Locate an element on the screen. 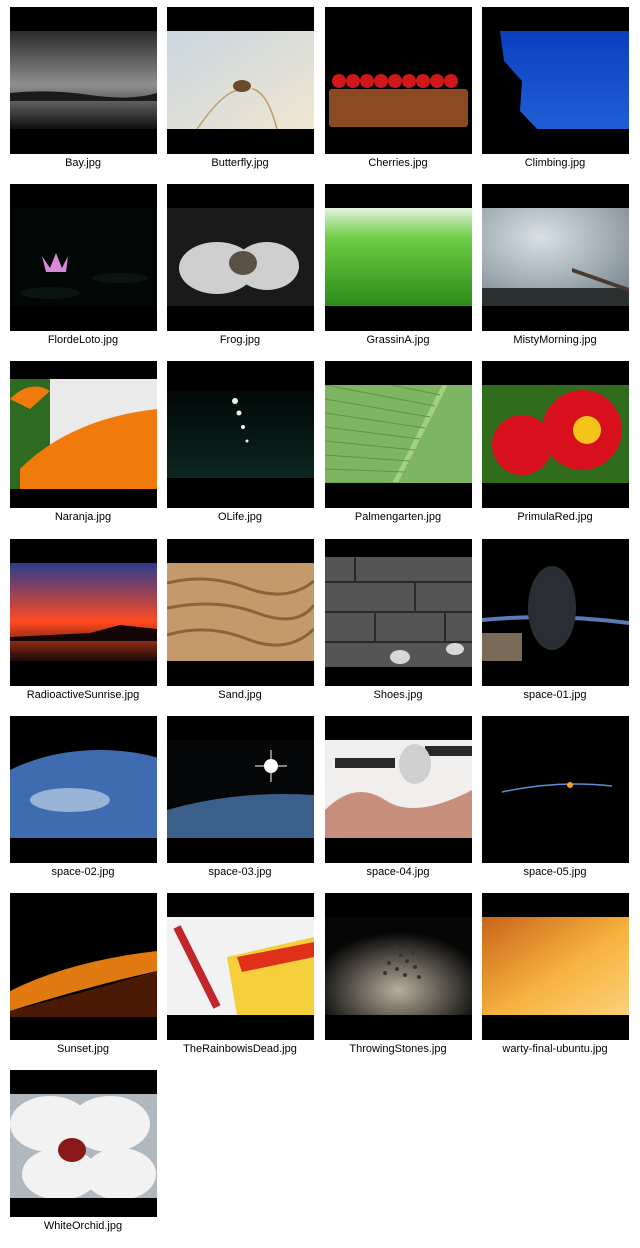 This screenshot has height=1248, width=640. thumbnail-filename: GrassinA.jpg is located at coordinates (398, 340).